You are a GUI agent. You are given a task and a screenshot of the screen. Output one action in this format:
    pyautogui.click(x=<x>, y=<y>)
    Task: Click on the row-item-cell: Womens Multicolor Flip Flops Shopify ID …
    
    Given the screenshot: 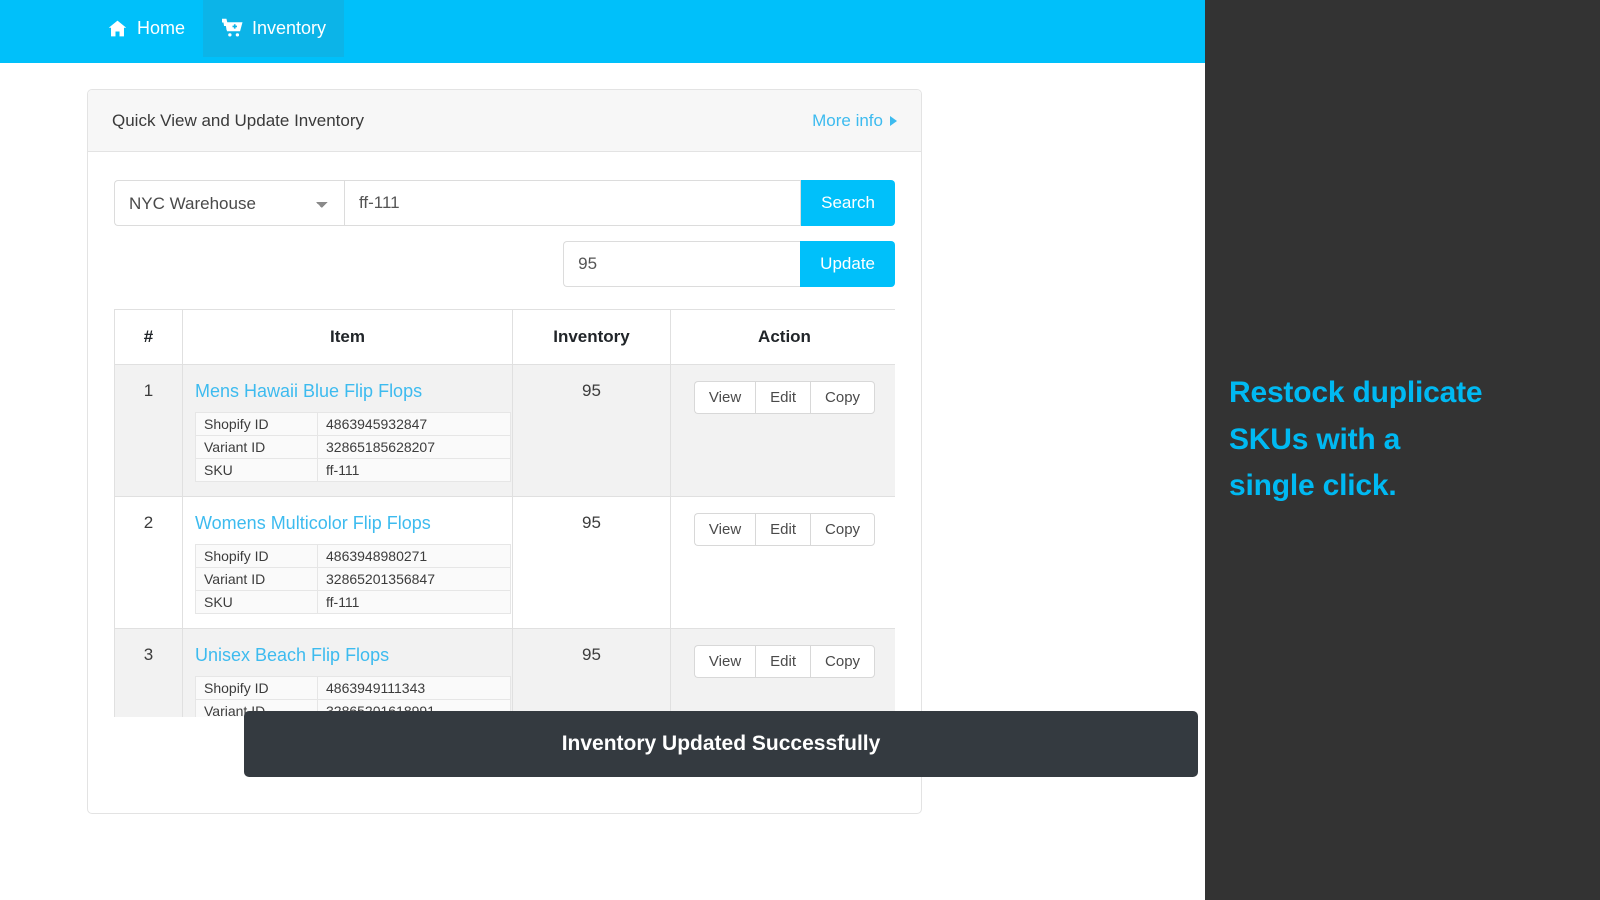 What is the action you would take?
    pyautogui.click(x=347, y=562)
    